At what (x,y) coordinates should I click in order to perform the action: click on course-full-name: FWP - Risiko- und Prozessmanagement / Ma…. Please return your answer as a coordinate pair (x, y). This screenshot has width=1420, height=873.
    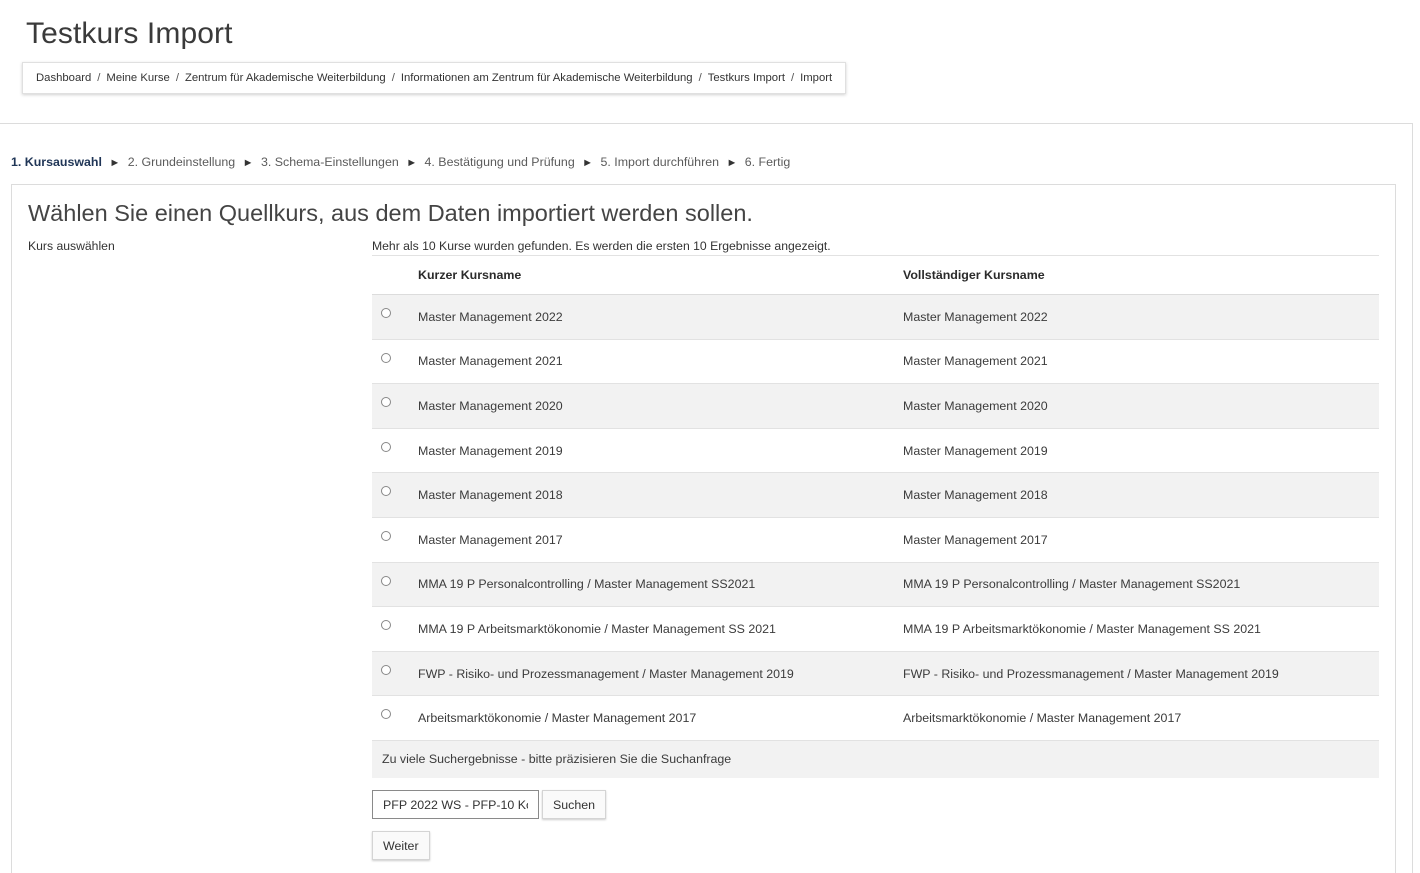
    Looking at the image, I should click on (1091, 673).